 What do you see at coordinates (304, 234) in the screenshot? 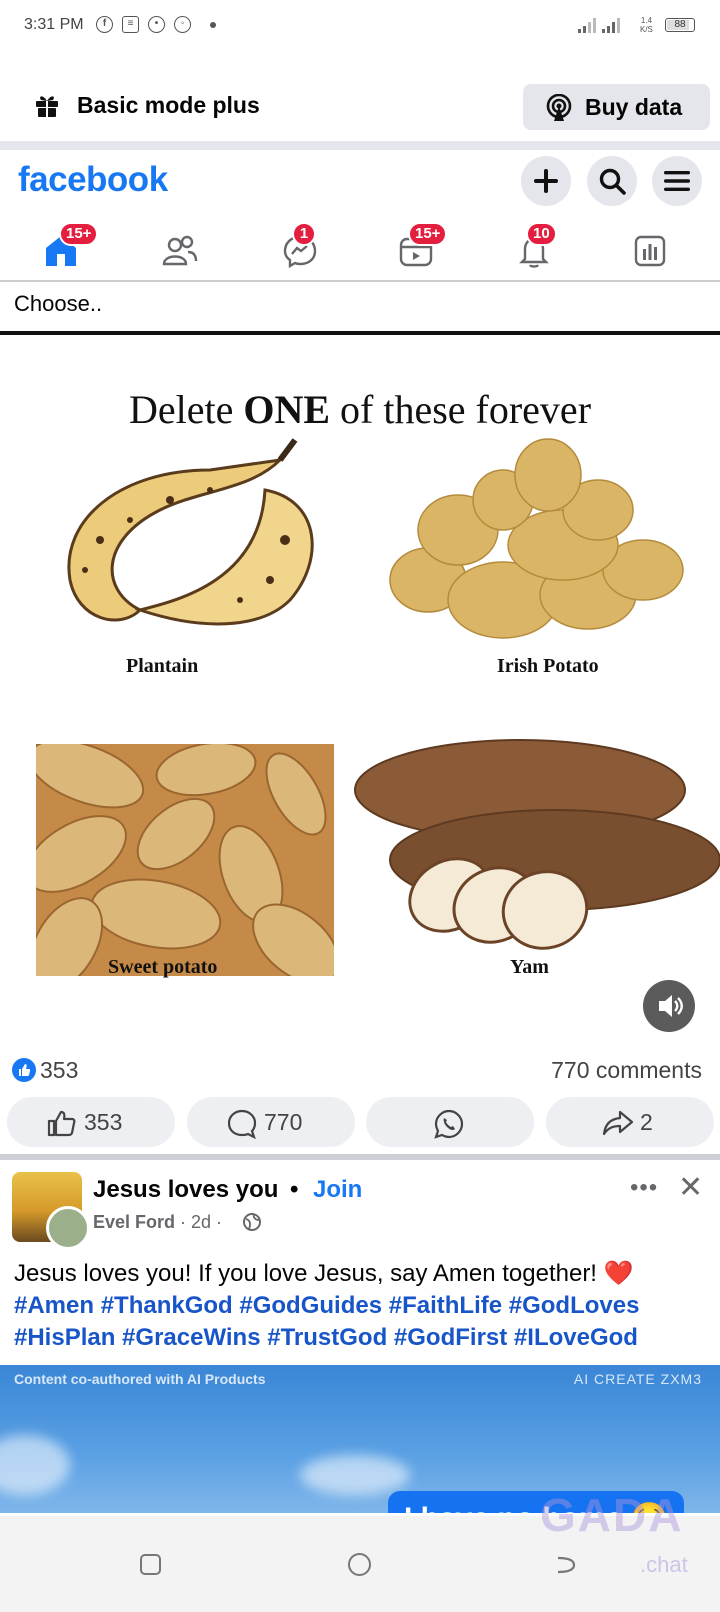
I see `messenger-badge: 1` at bounding box center [304, 234].